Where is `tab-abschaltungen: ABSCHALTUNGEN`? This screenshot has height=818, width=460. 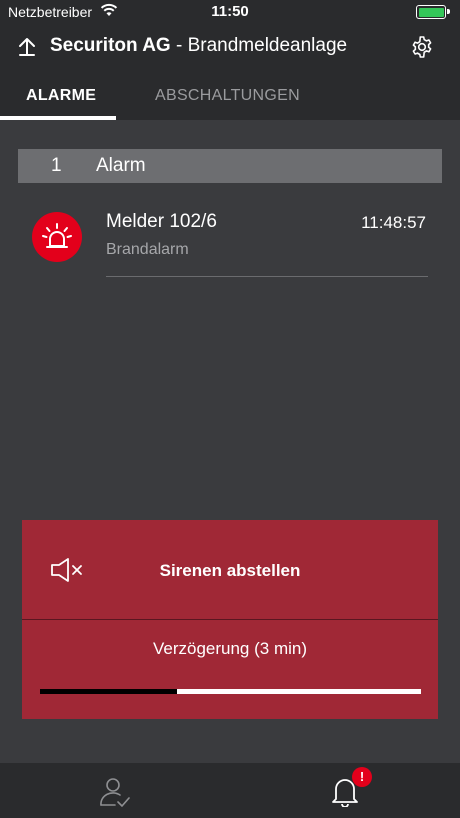 tab-abschaltungen: ABSCHALTUNGEN is located at coordinates (227, 96).